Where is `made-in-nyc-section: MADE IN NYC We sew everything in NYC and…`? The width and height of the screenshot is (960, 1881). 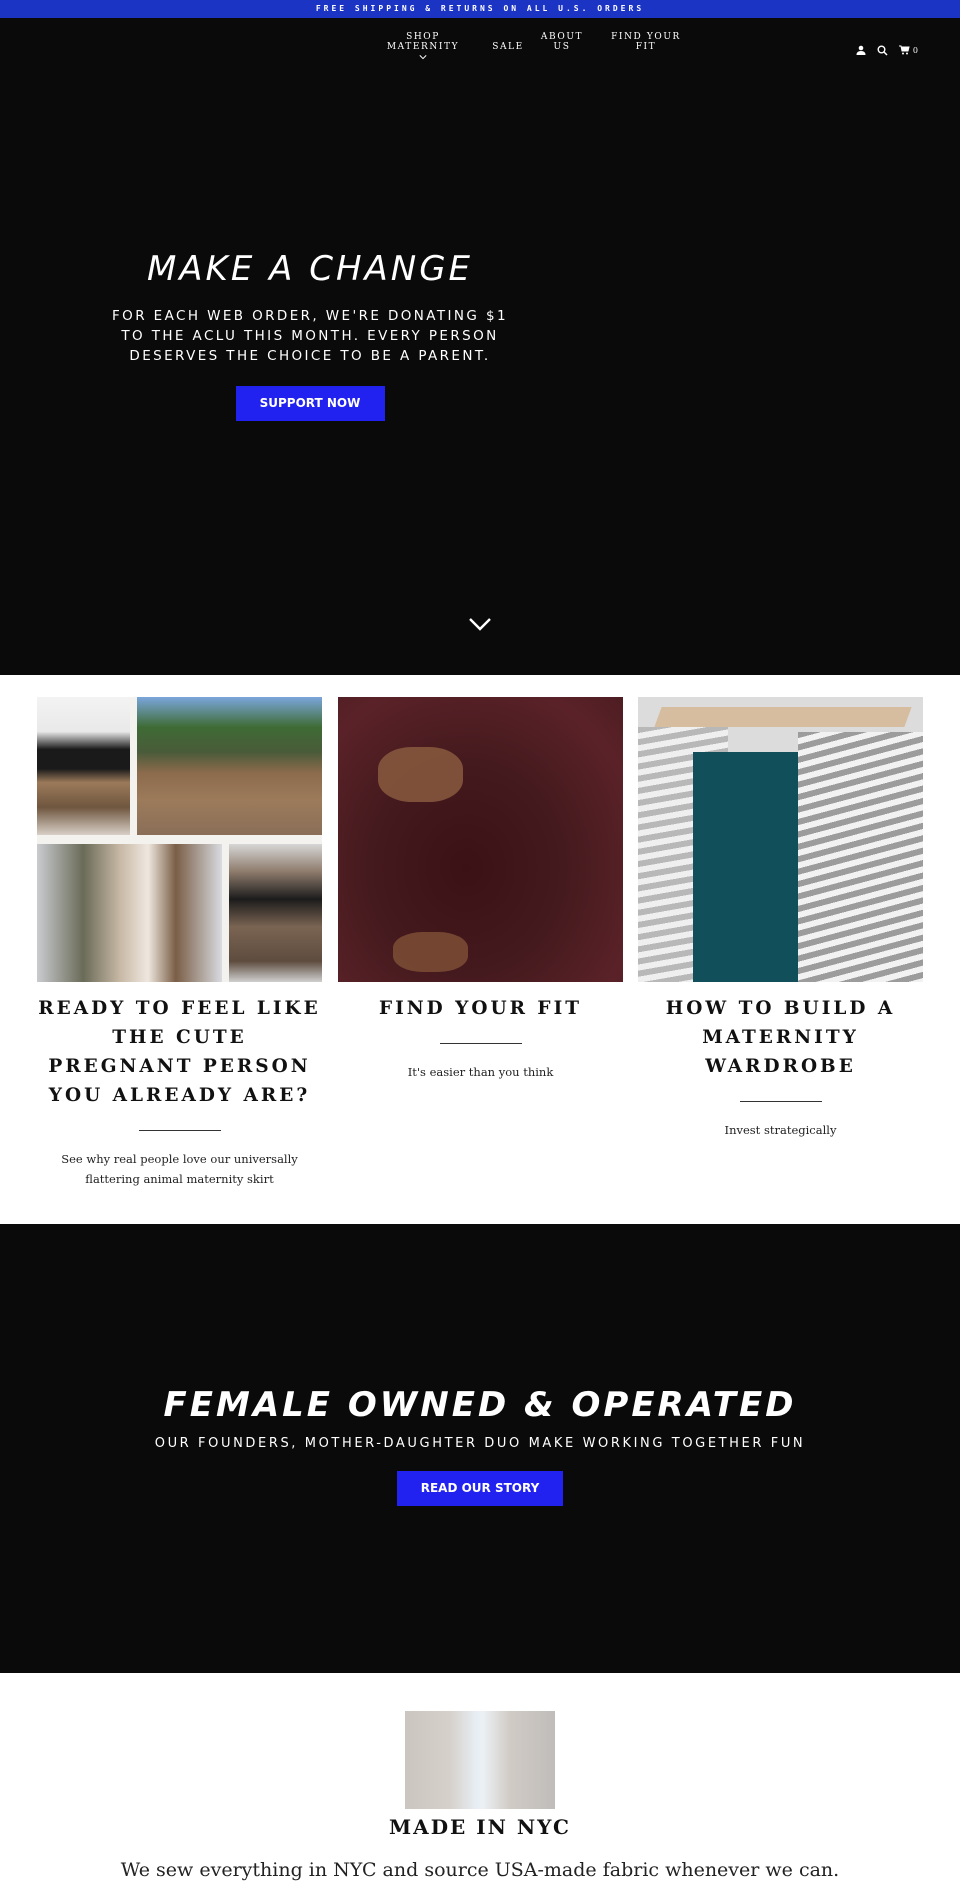 made-in-nyc-section: MADE IN NYC We sew everything in NYC and… is located at coordinates (480, 1777).